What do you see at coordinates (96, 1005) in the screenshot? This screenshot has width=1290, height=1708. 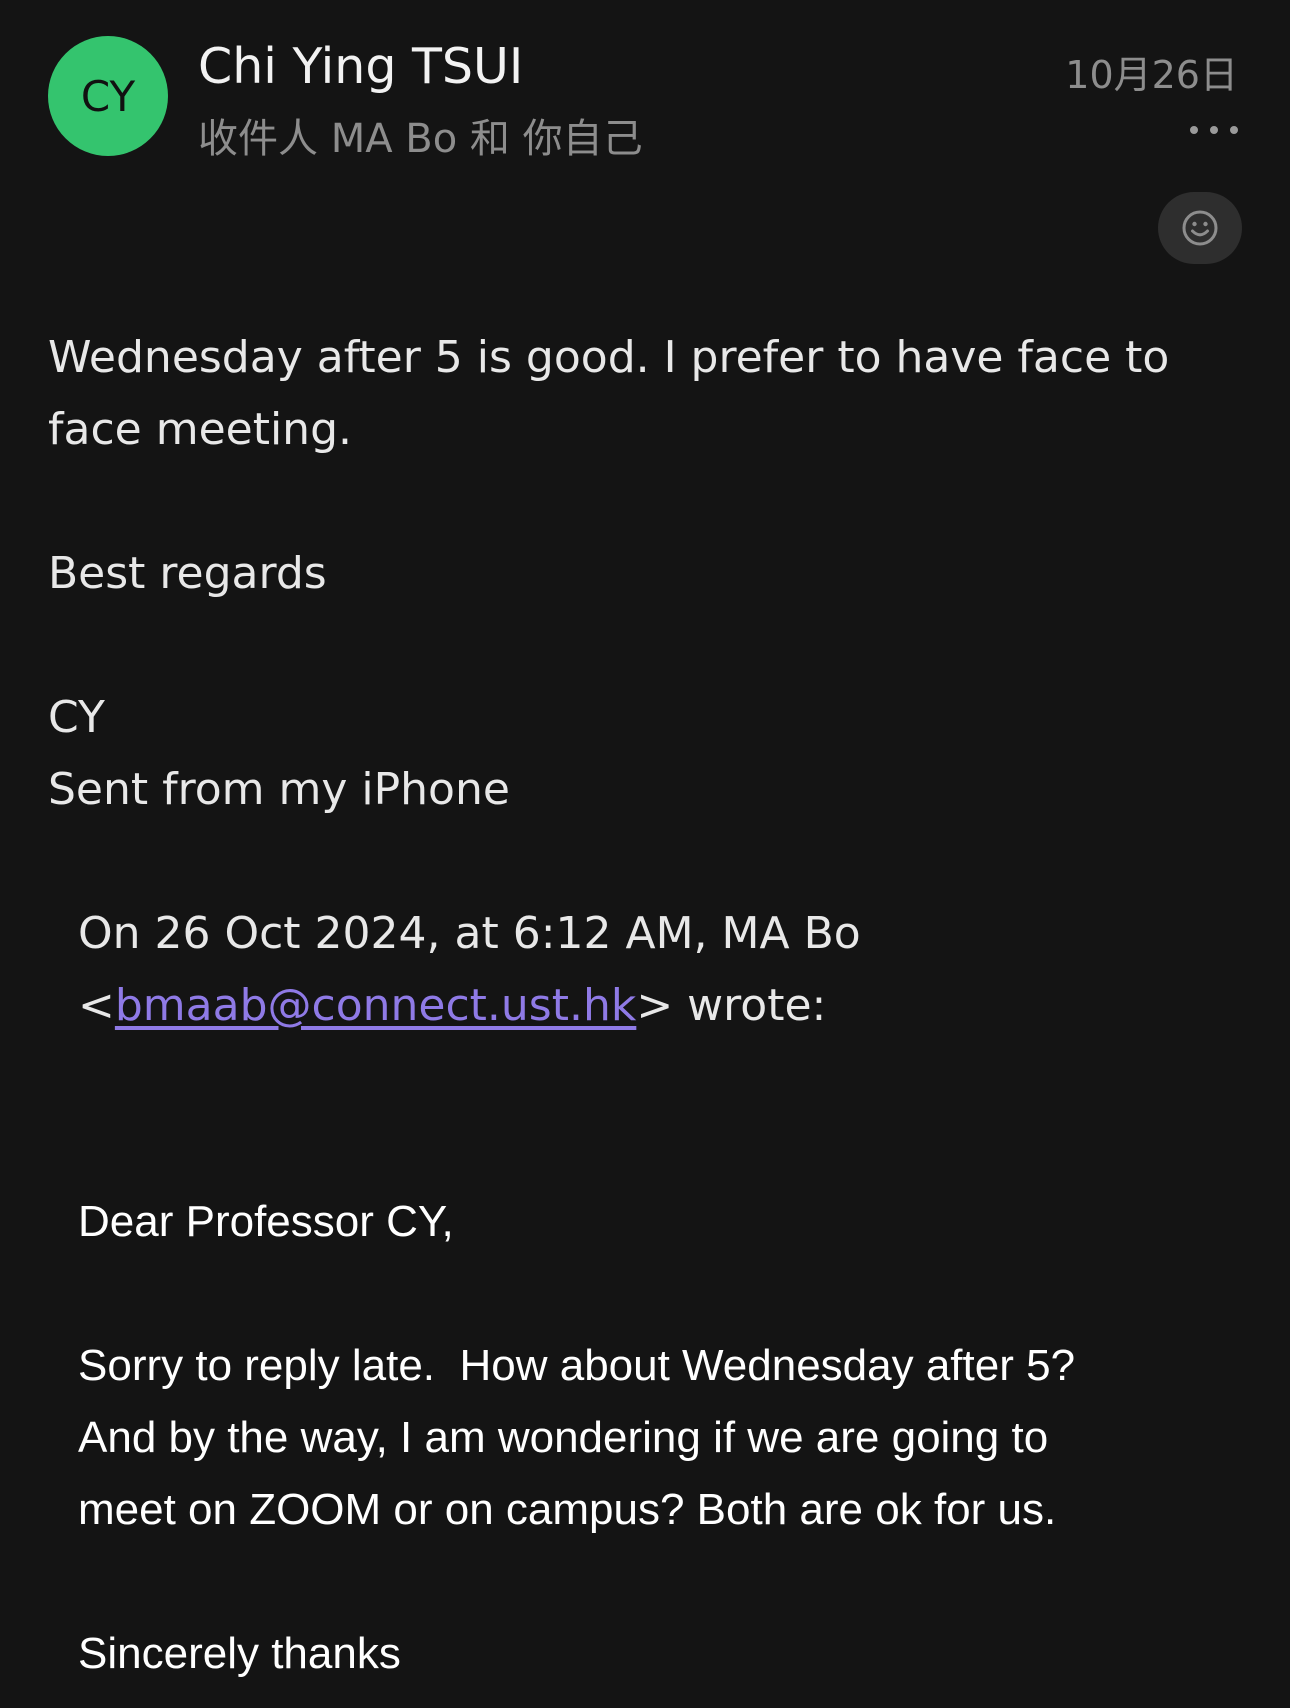 I see `open-bracket: <` at bounding box center [96, 1005].